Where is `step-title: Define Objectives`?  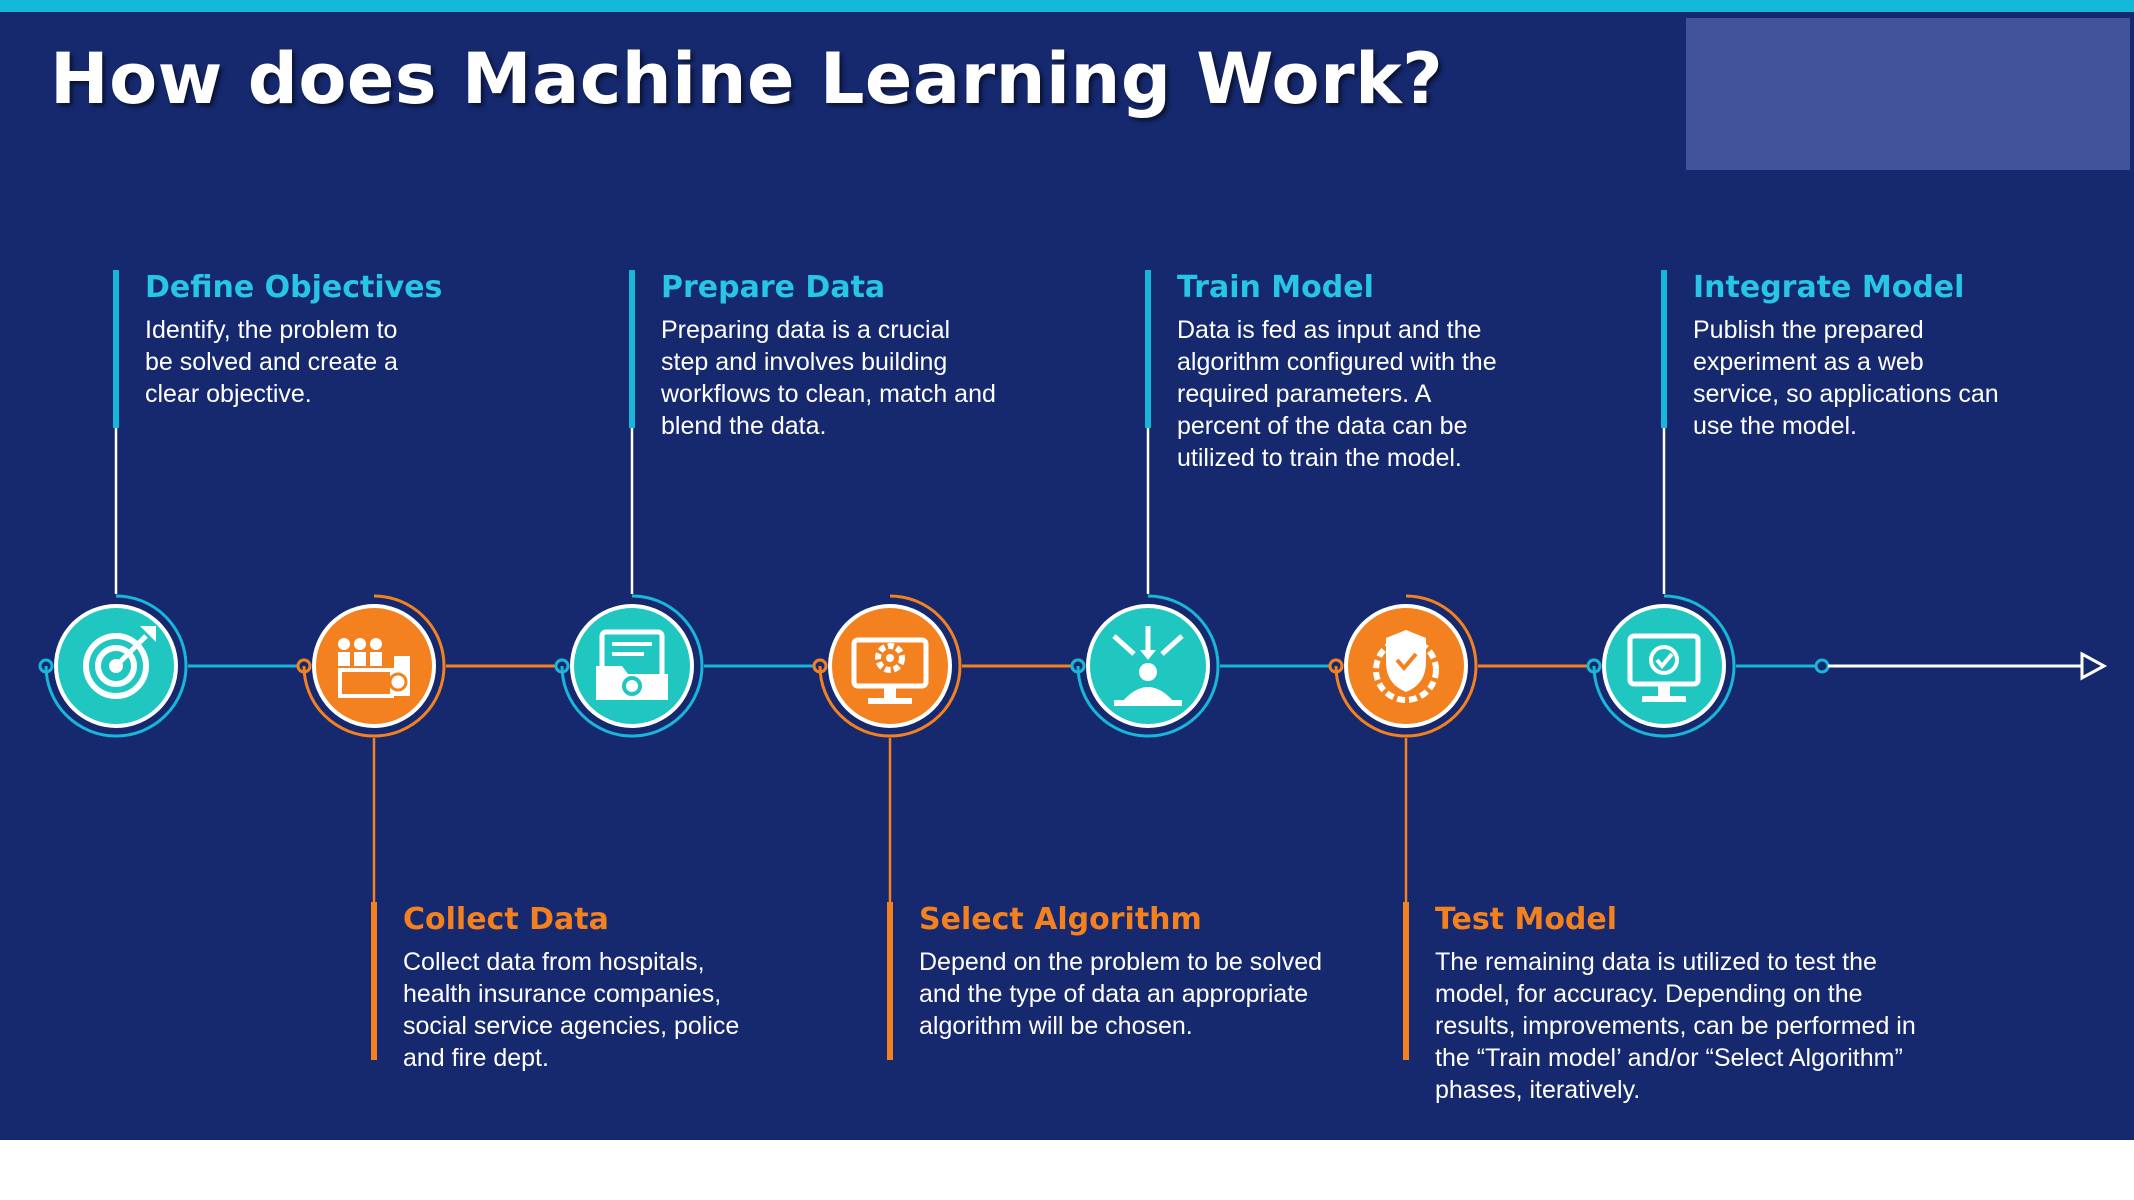 step-title: Define Objectives is located at coordinates (294, 287).